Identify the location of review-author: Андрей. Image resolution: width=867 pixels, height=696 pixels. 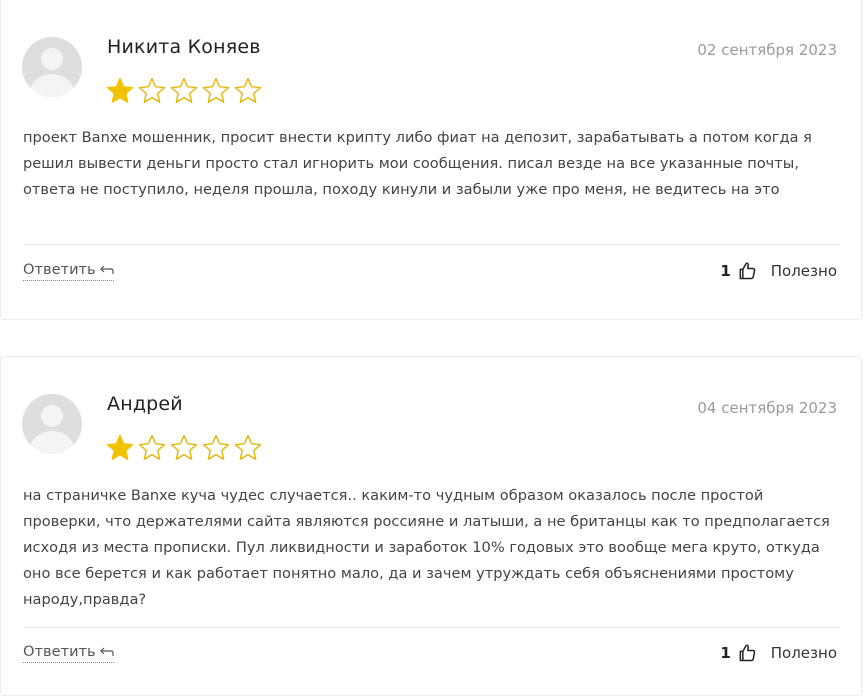
(145, 404).